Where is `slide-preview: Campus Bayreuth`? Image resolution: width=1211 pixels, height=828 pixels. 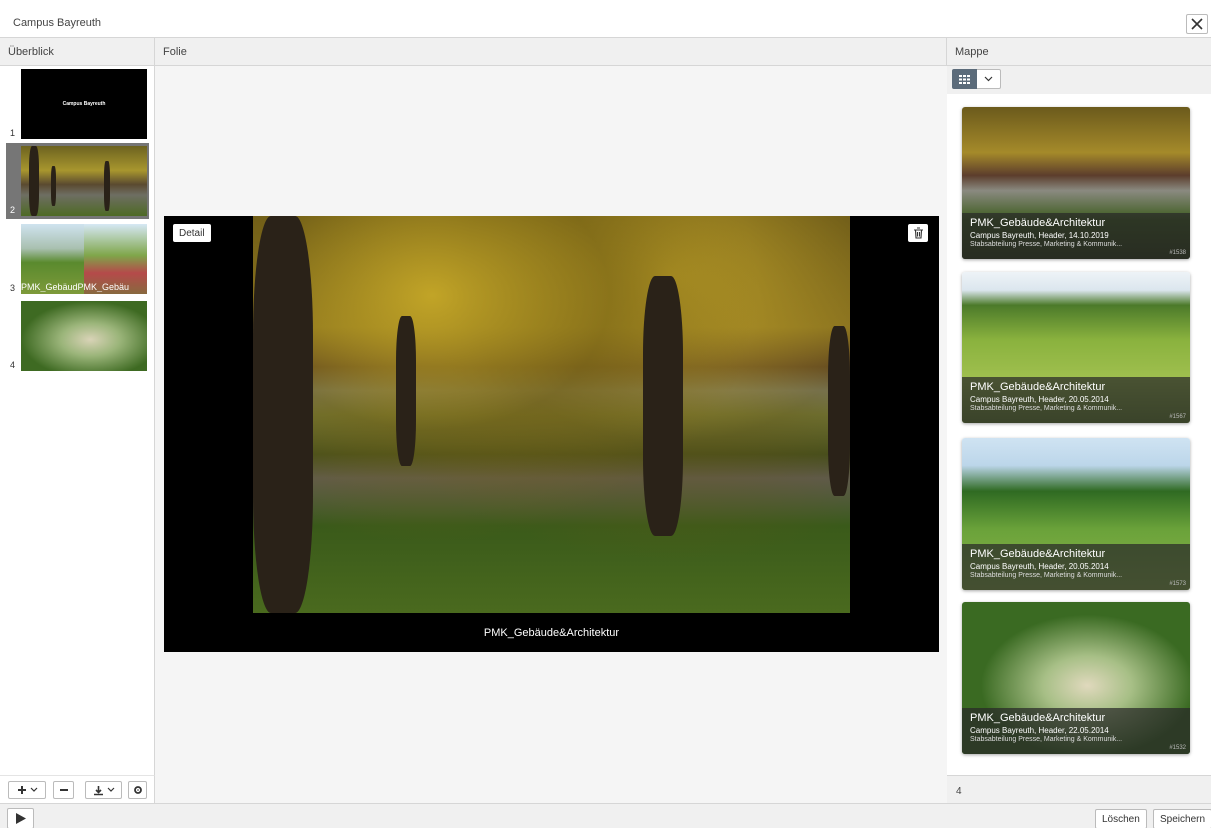 slide-preview: Campus Bayreuth is located at coordinates (84, 104).